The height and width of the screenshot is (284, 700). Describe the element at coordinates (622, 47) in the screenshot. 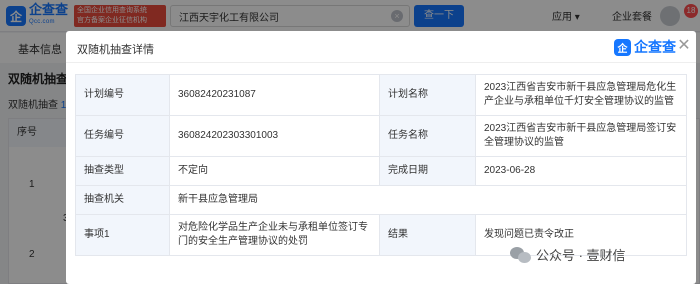

I see `logo-icon: 企` at that location.